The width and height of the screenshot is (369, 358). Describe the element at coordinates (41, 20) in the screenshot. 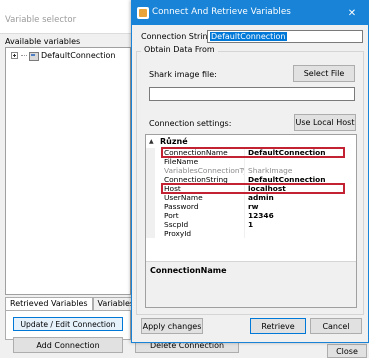

I see `variable-selector-title: Variable selector` at that location.